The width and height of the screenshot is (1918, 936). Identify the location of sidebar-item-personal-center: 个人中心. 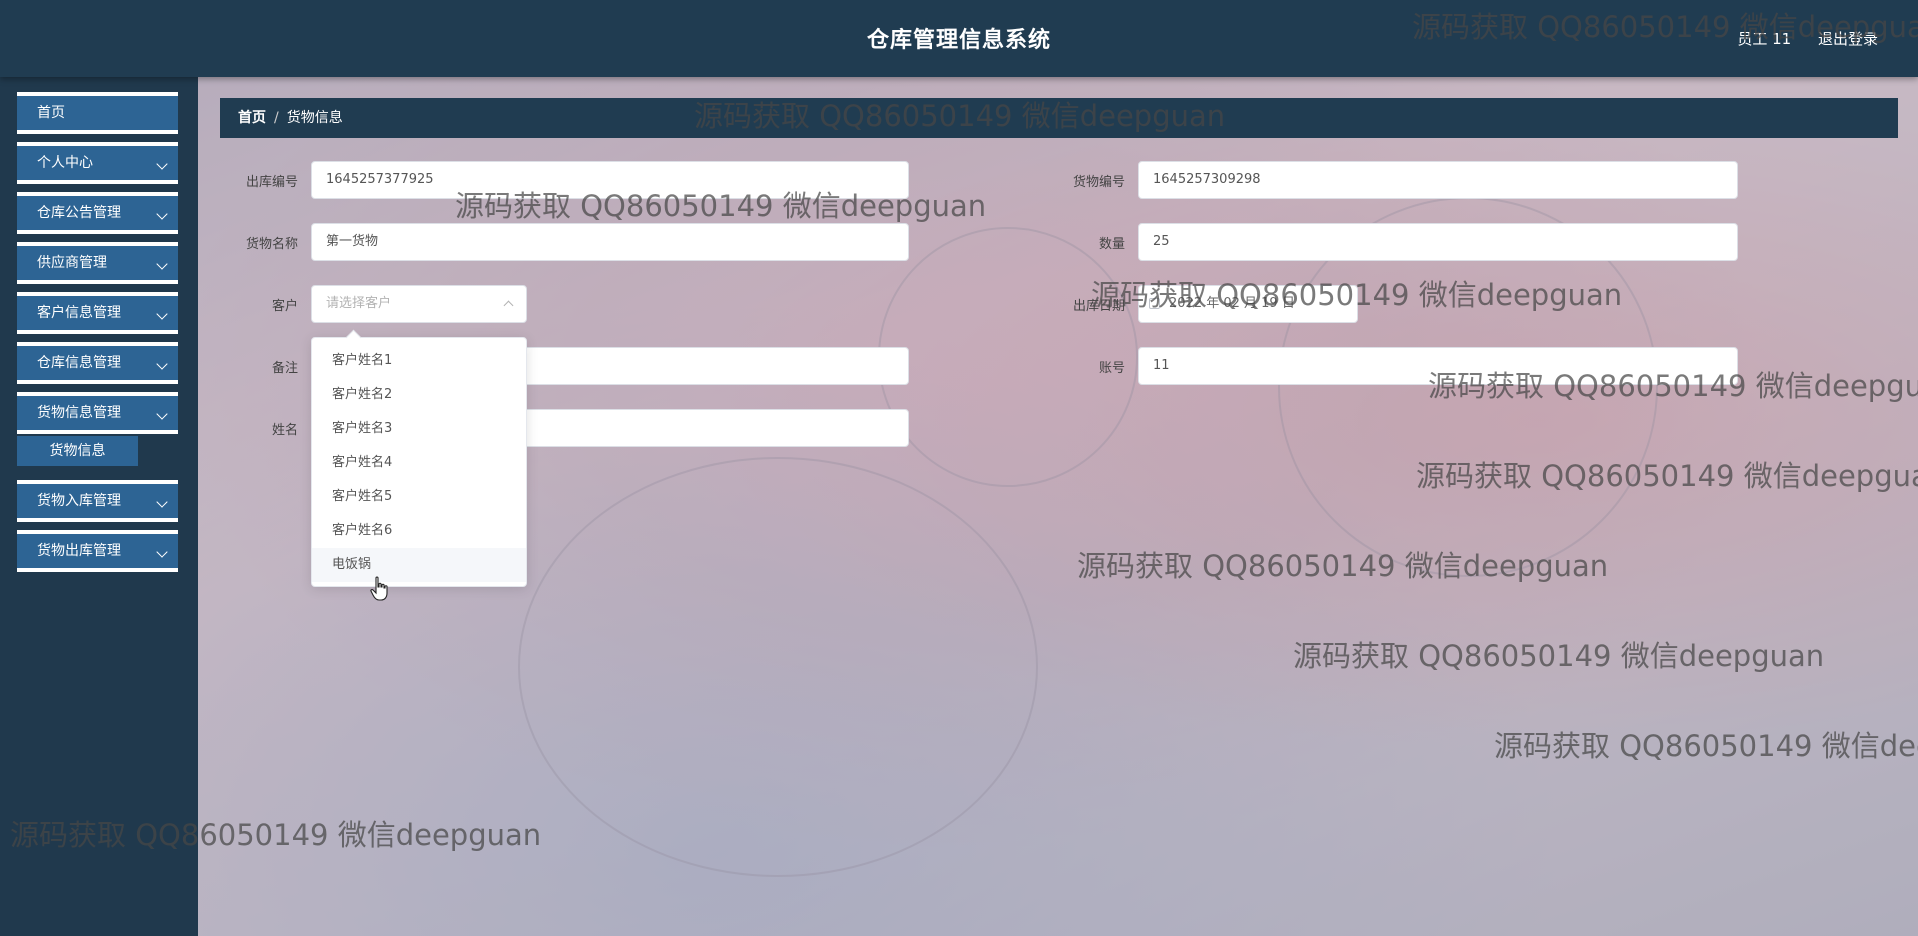
(97, 163).